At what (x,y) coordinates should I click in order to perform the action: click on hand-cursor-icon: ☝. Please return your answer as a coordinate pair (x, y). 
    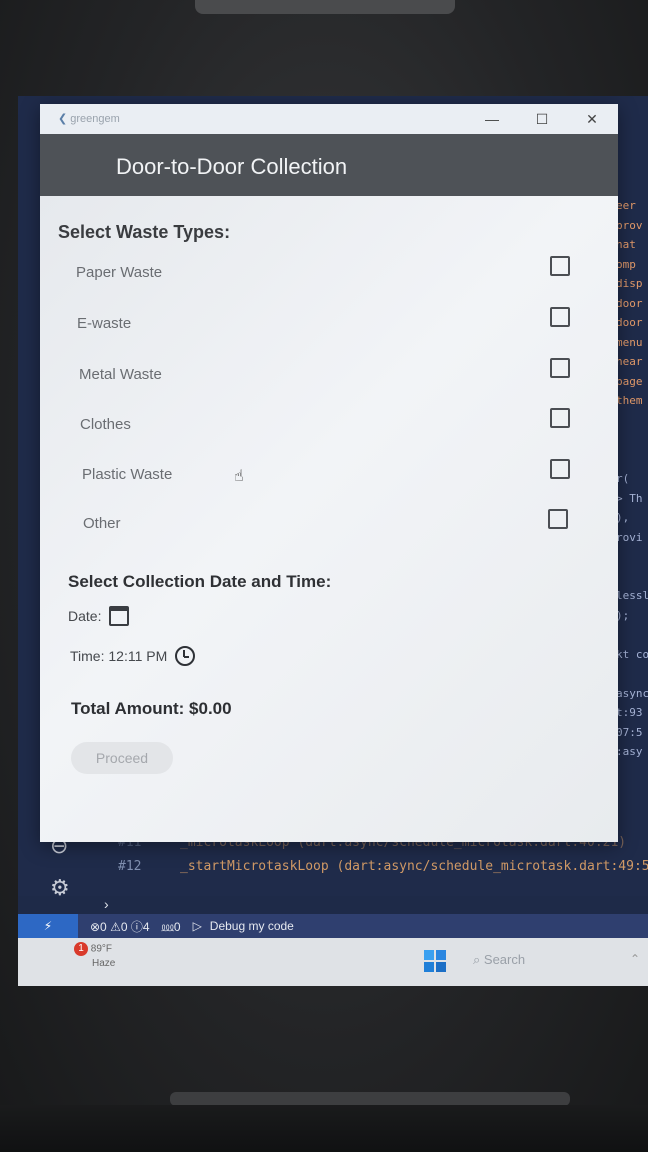
    Looking at the image, I should click on (239, 476).